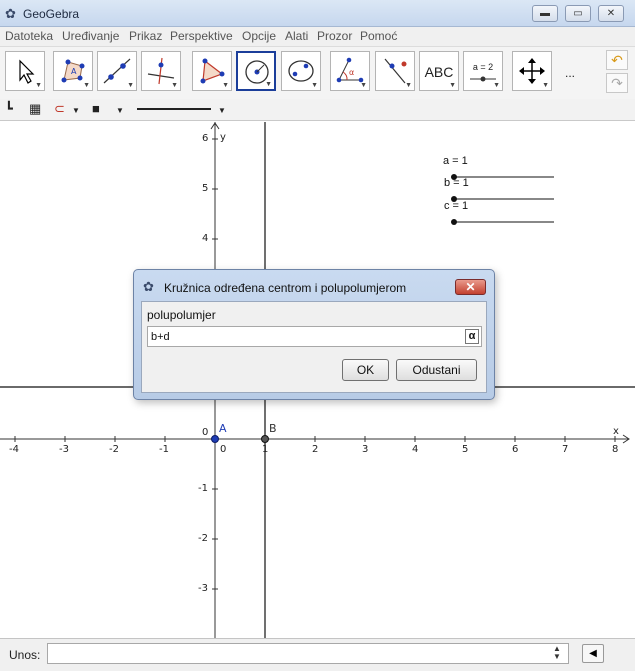  What do you see at coordinates (215, 439) in the screenshot?
I see `point-a` at bounding box center [215, 439].